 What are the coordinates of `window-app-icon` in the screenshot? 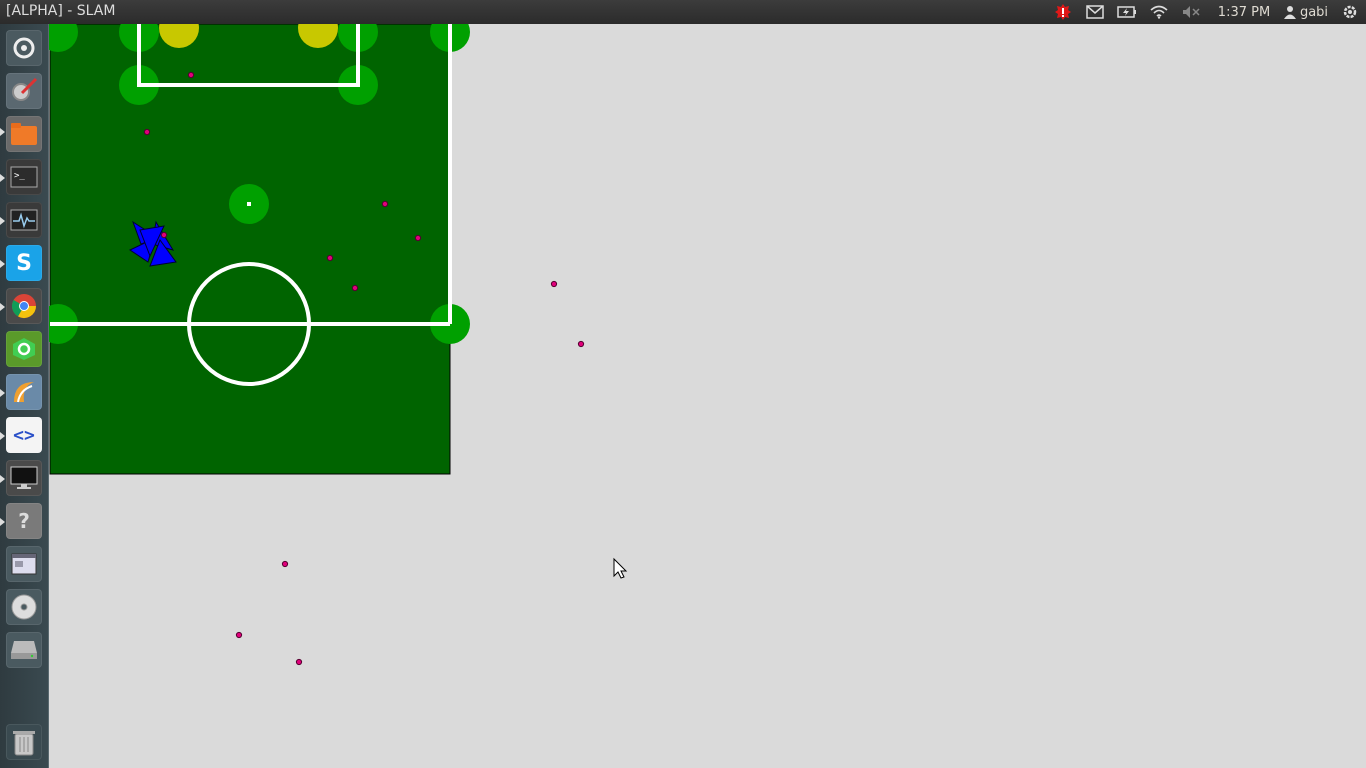 It's located at (24, 564).